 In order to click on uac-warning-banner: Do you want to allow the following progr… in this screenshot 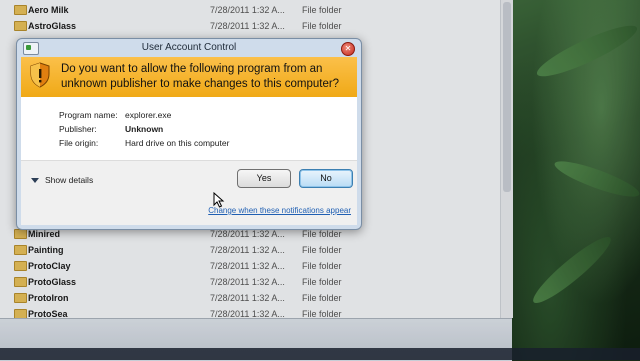, I will do `click(189, 77)`.